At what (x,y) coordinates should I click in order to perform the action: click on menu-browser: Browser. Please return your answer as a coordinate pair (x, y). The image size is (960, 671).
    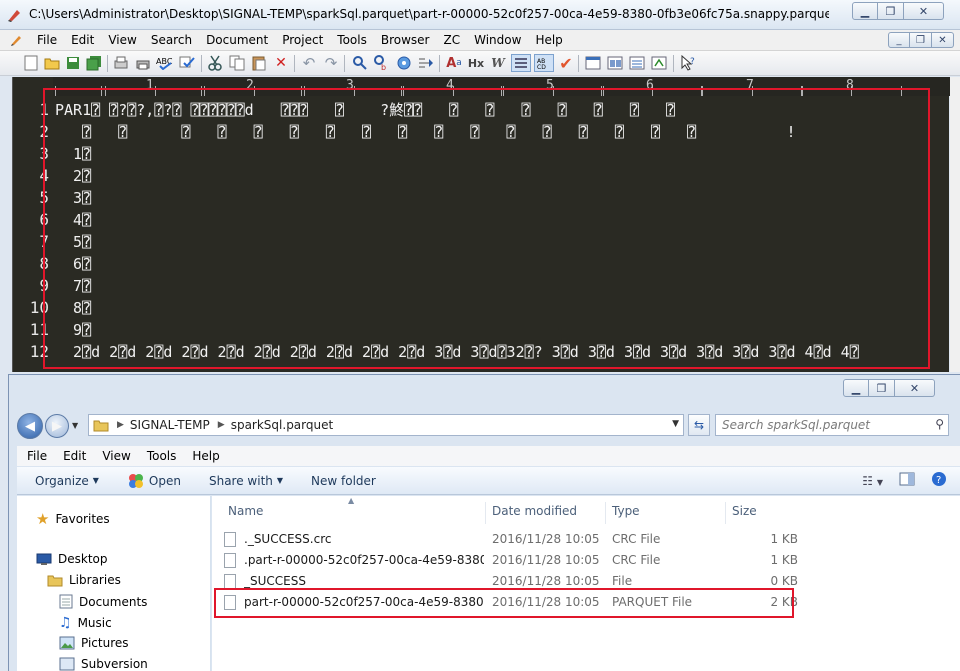
    Looking at the image, I should click on (408, 40).